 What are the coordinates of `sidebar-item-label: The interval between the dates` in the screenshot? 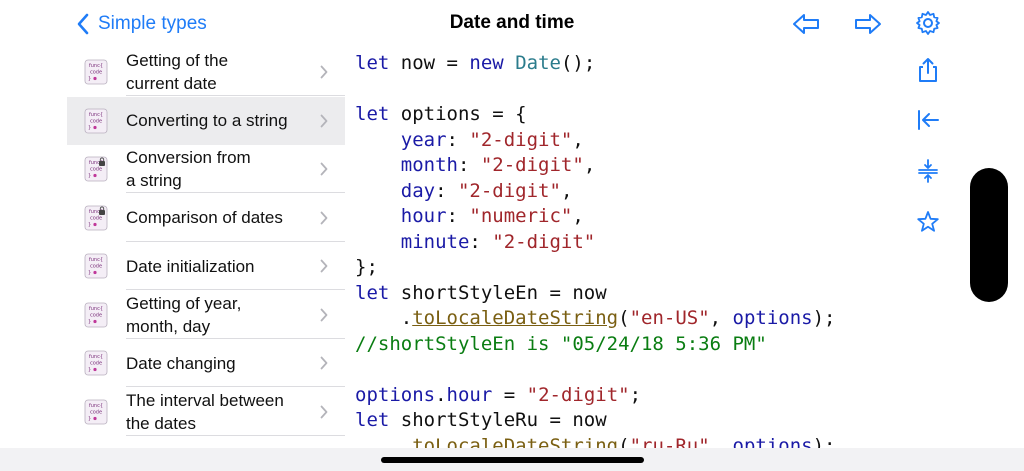 It's located at (205, 411).